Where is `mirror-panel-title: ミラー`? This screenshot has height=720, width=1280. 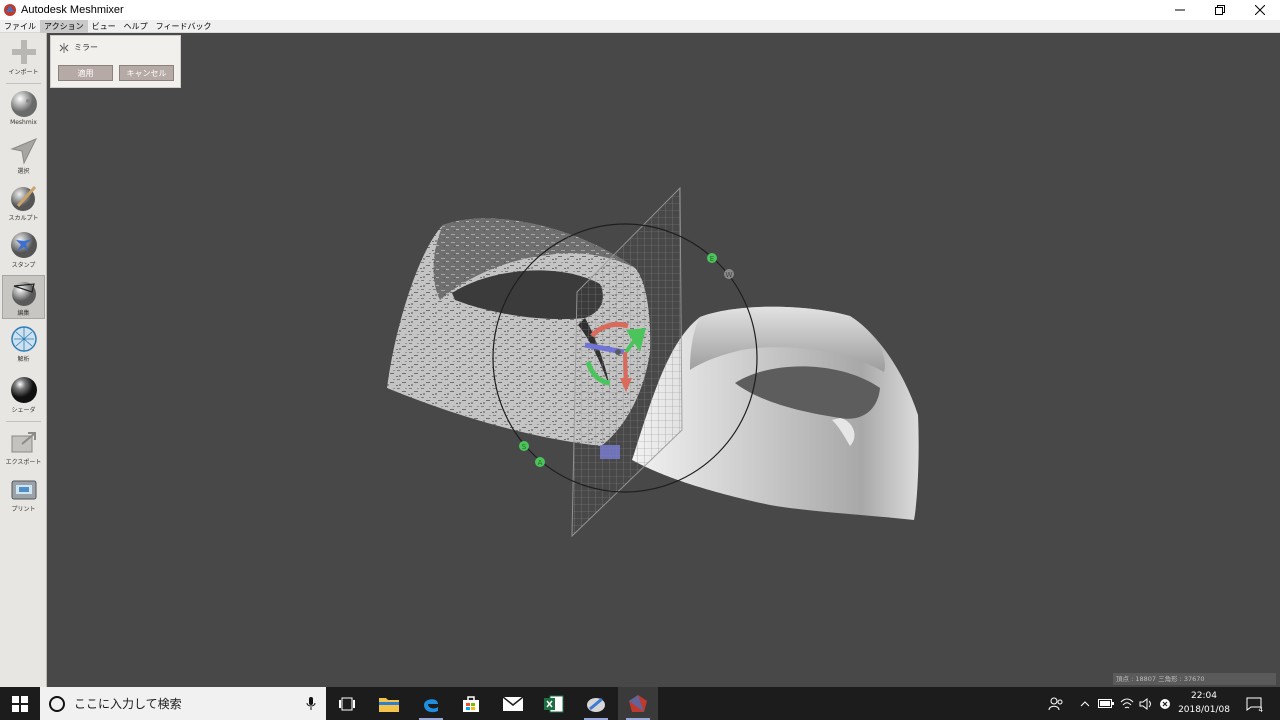 mirror-panel-title: ミラー is located at coordinates (86, 47).